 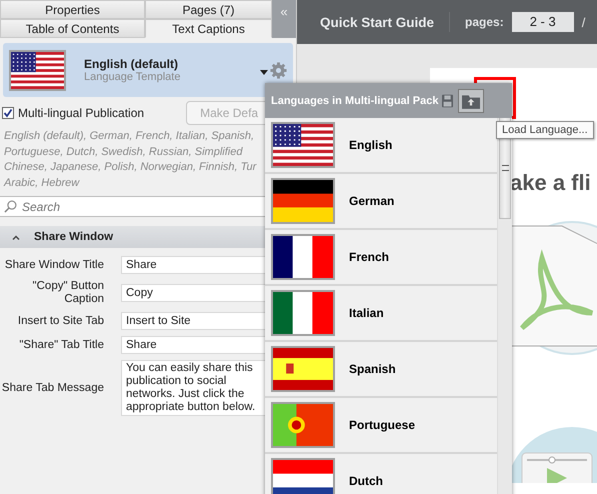 I want to click on field-label: "Share" Tab Title, so click(x=61, y=345).